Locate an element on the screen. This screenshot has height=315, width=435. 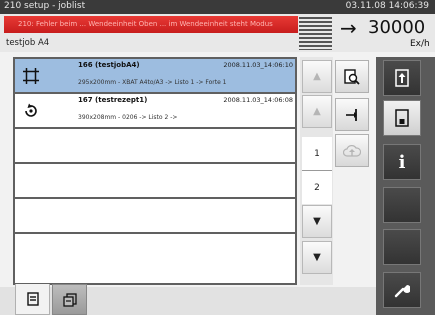
document-icon is located at coordinates (32, 299).